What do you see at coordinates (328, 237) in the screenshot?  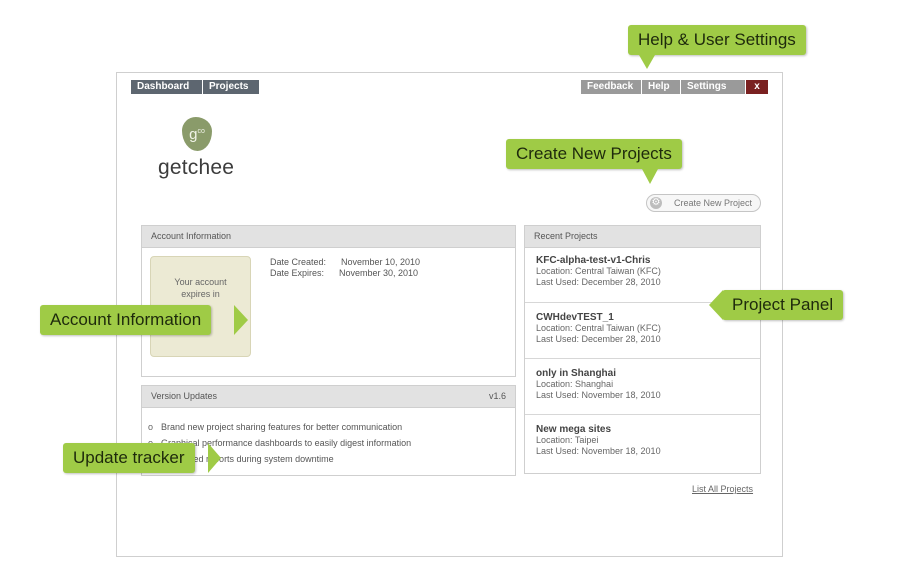 I see `account-panel-title: Account Information` at bounding box center [328, 237].